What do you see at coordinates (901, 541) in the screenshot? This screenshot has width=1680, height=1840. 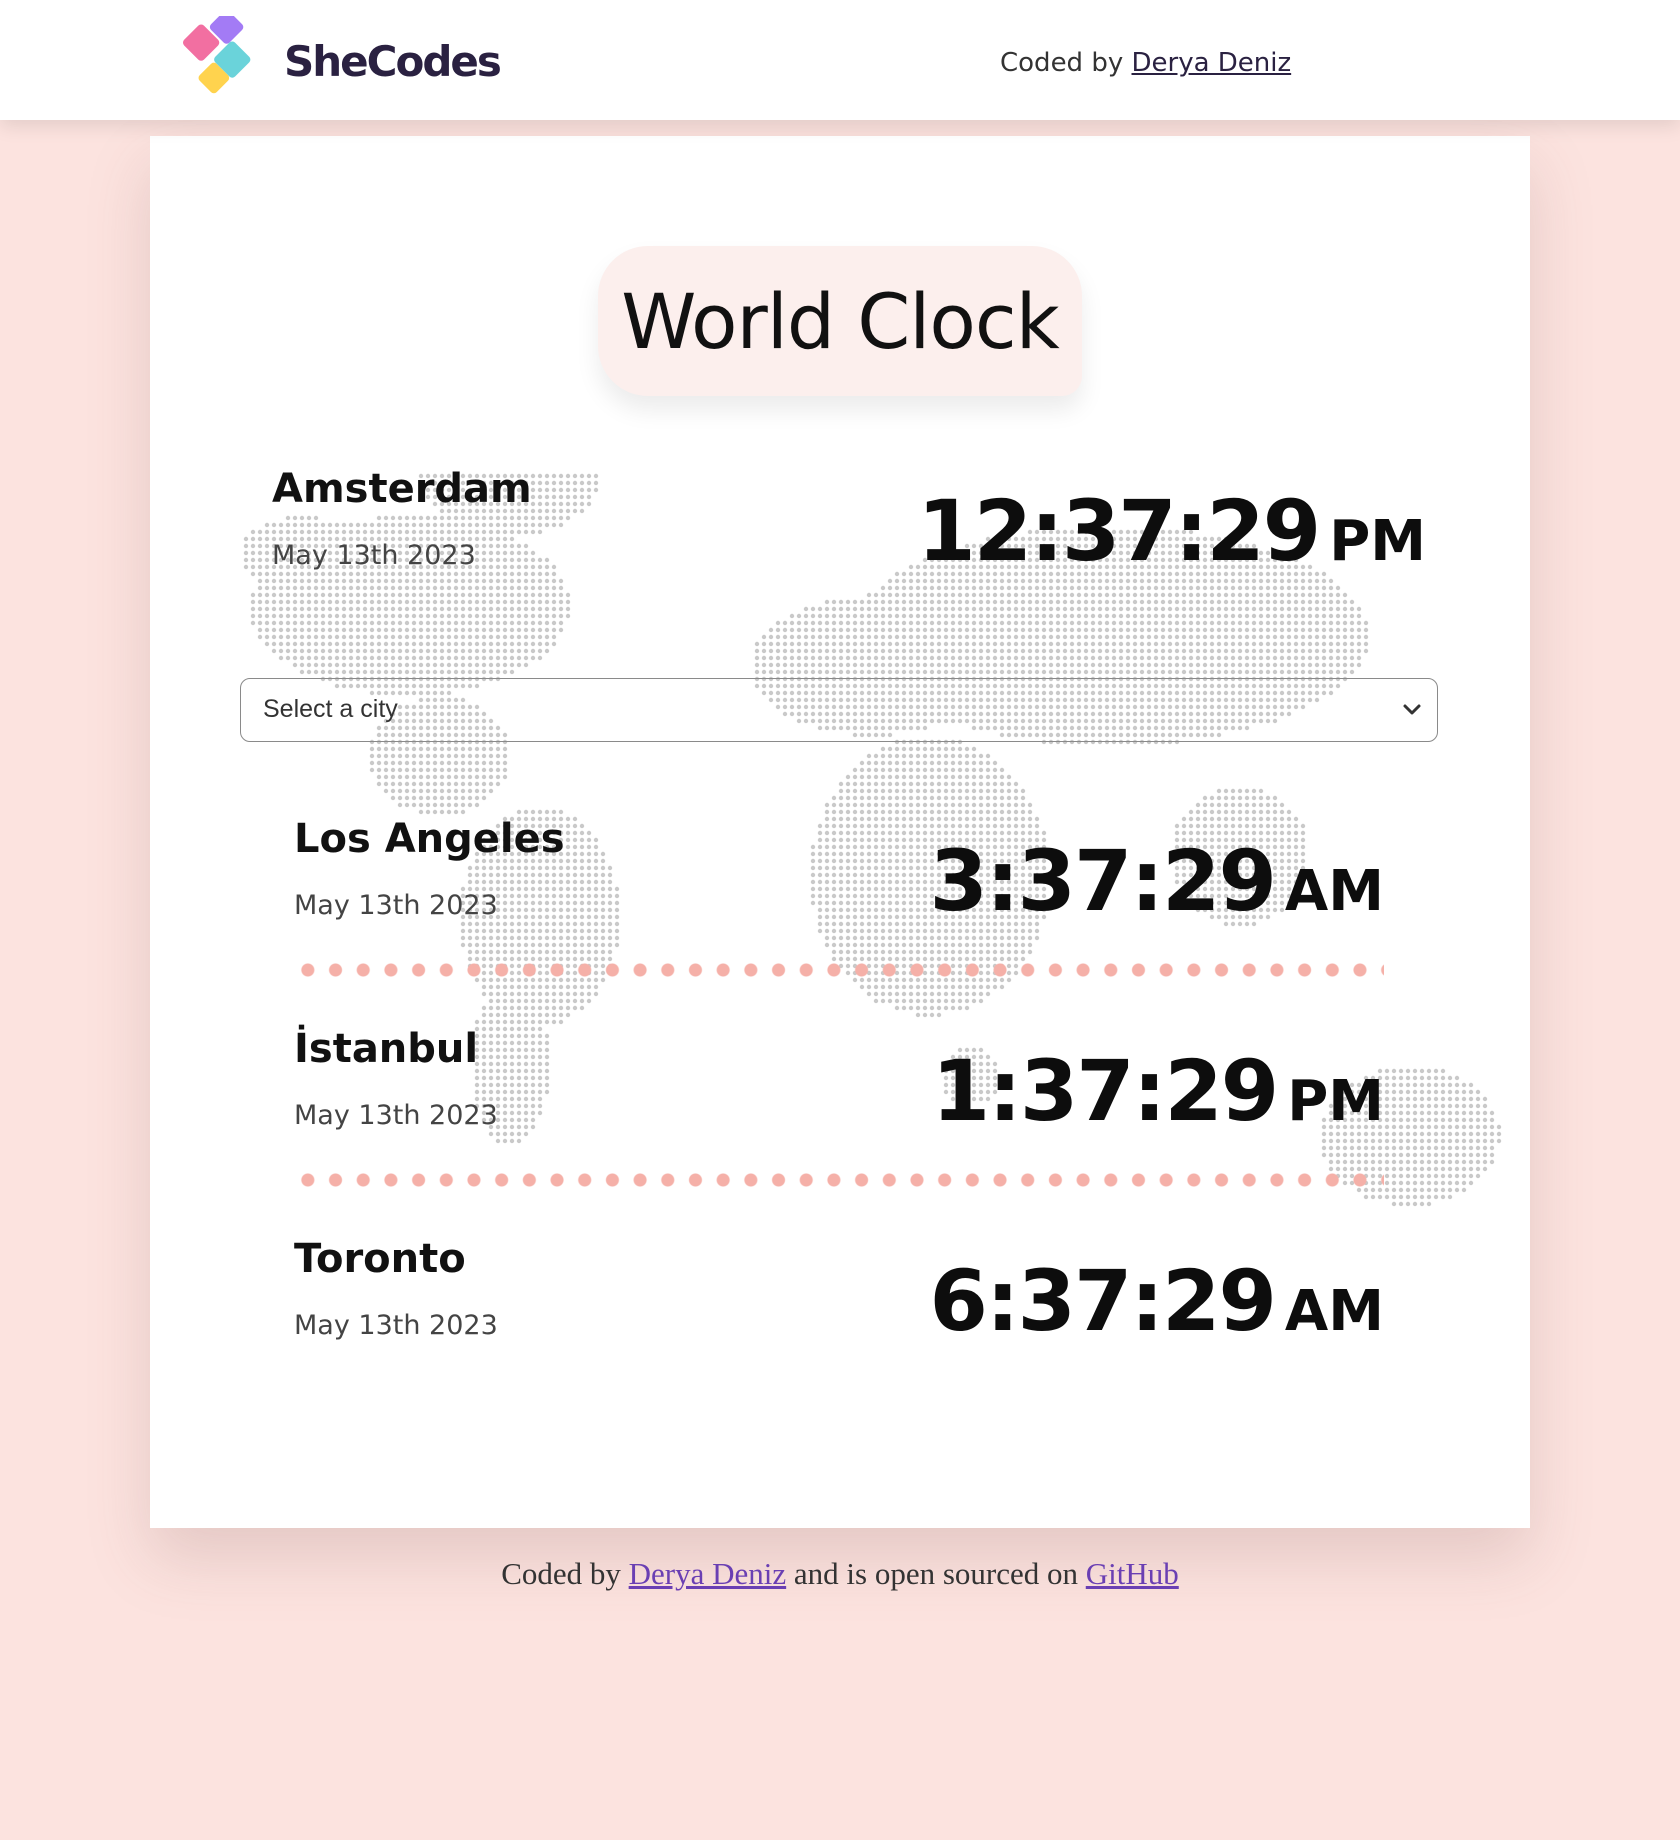 I see `city-row-amsterdam: Amsterdam May 13th 2023 12:37:29 PM` at bounding box center [901, 541].